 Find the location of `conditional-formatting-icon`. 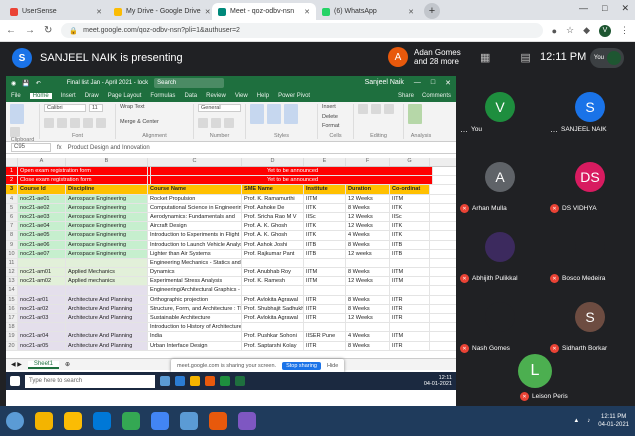

conditional-formatting-icon is located at coordinates (257, 114).